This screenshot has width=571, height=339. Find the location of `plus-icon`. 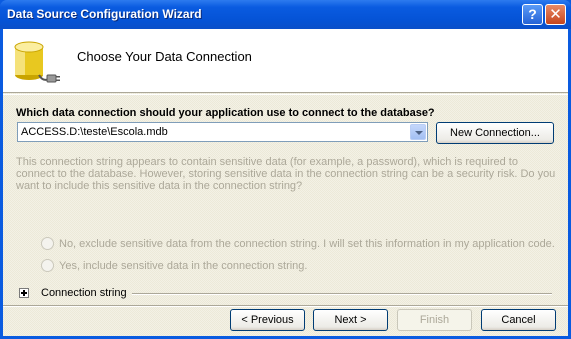

plus-icon is located at coordinates (24, 293).